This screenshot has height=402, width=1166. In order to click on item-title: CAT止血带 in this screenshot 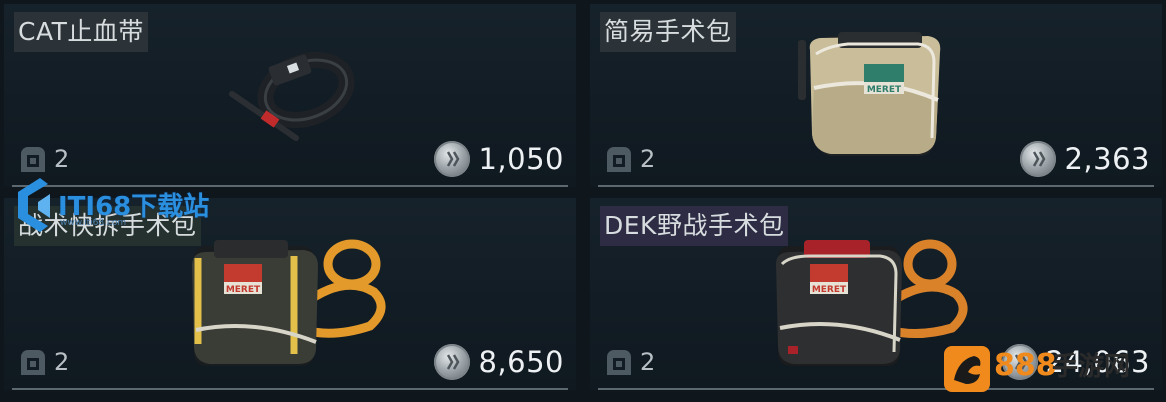, I will do `click(81, 32)`.